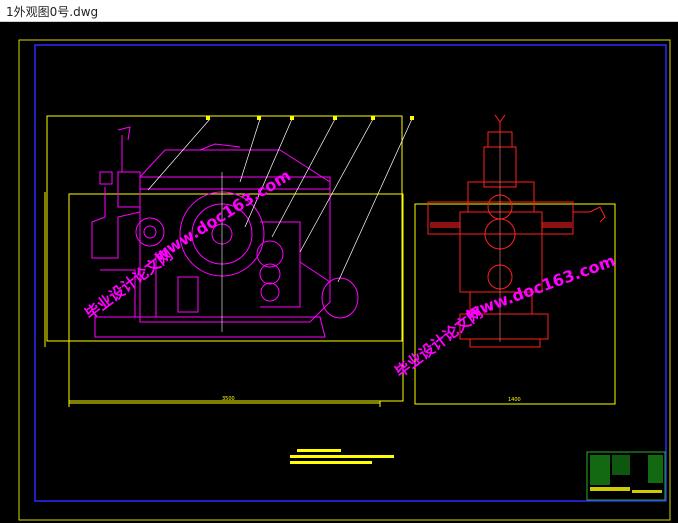  I want to click on watermark-2: www.doc163.com 毕业设计论文网, so click(505, 316).